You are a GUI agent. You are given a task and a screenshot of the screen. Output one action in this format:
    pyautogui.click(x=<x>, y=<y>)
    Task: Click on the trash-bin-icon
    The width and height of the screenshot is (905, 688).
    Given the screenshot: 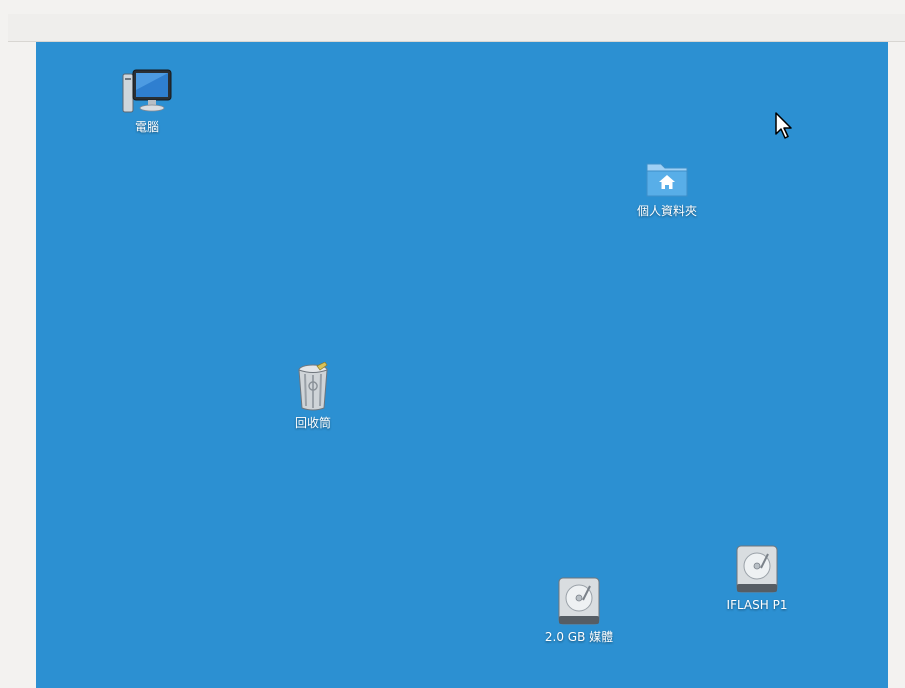 What is the action you would take?
    pyautogui.click(x=313, y=386)
    